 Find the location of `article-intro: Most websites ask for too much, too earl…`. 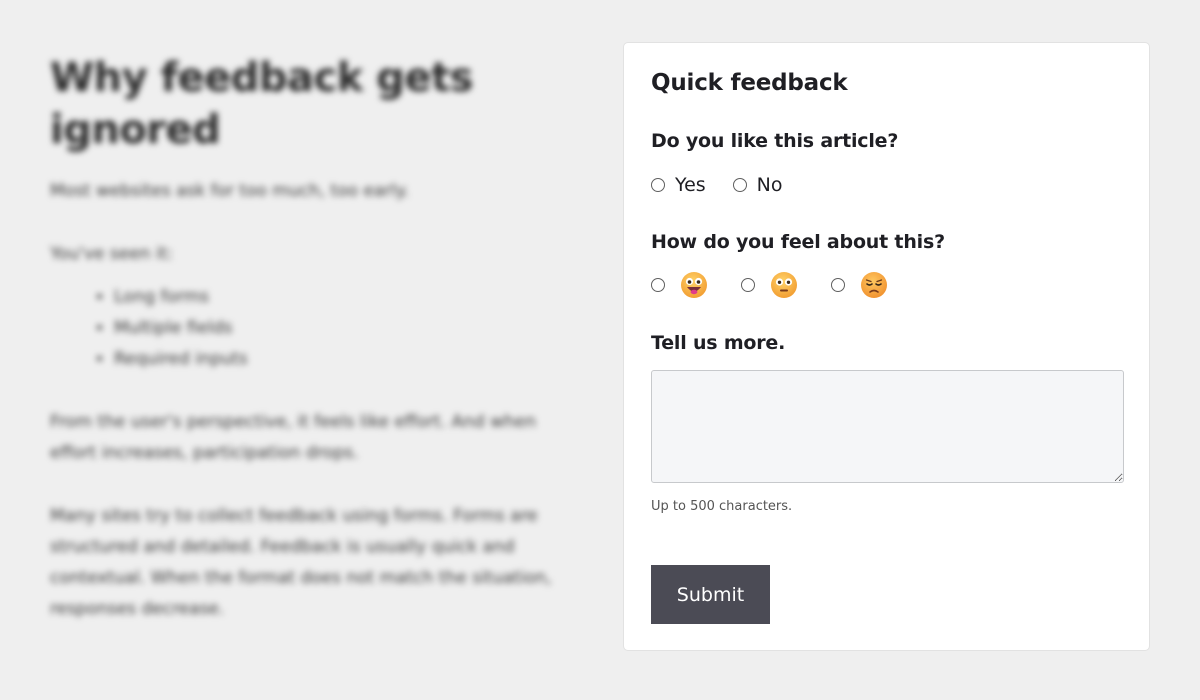

article-intro: Most websites ask for too much, too earl… is located at coordinates (230, 191).